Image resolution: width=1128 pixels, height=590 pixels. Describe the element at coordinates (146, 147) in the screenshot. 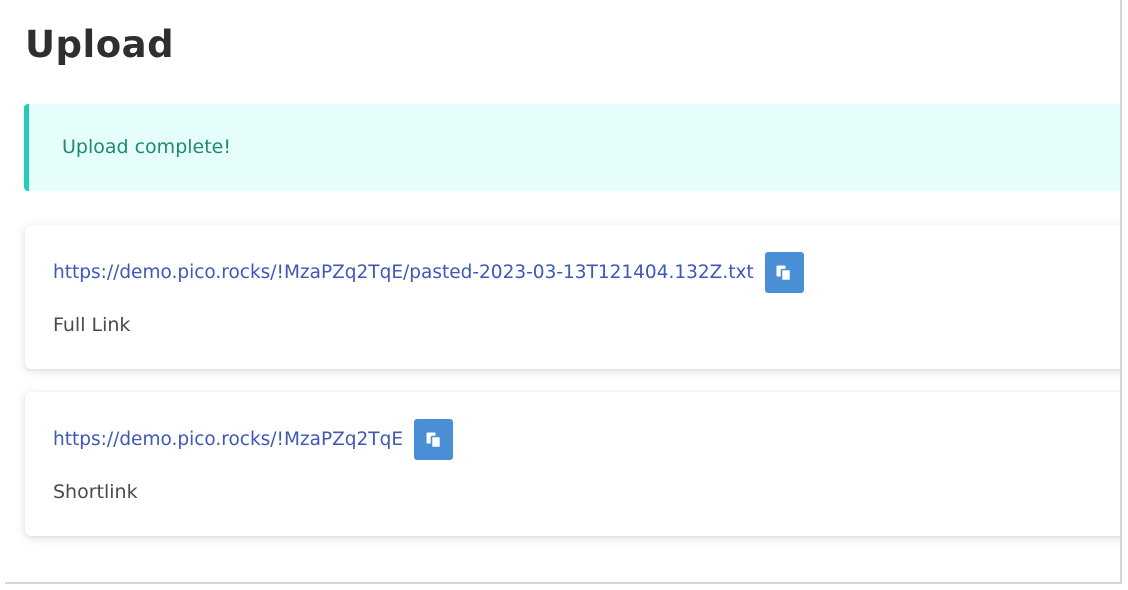

I see `alert-message: Upload complete!` at that location.